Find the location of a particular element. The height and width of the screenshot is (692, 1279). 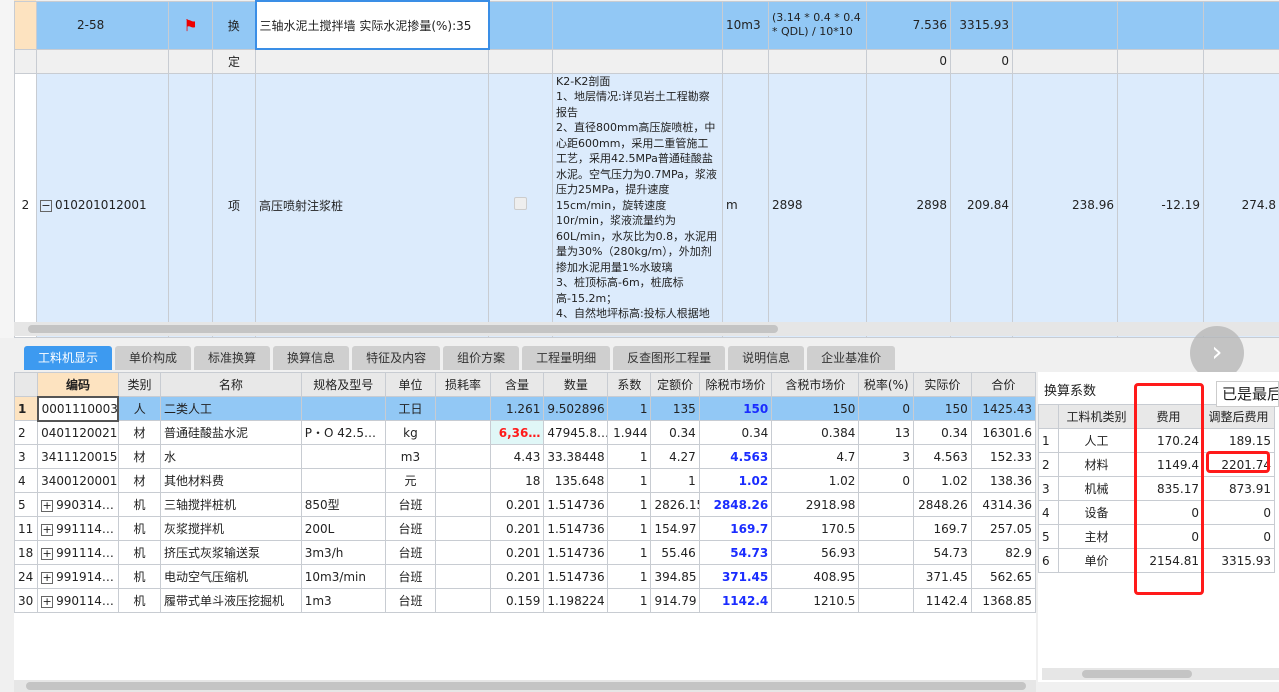

top-horizontal-scrollbar is located at coordinates (646, 329).